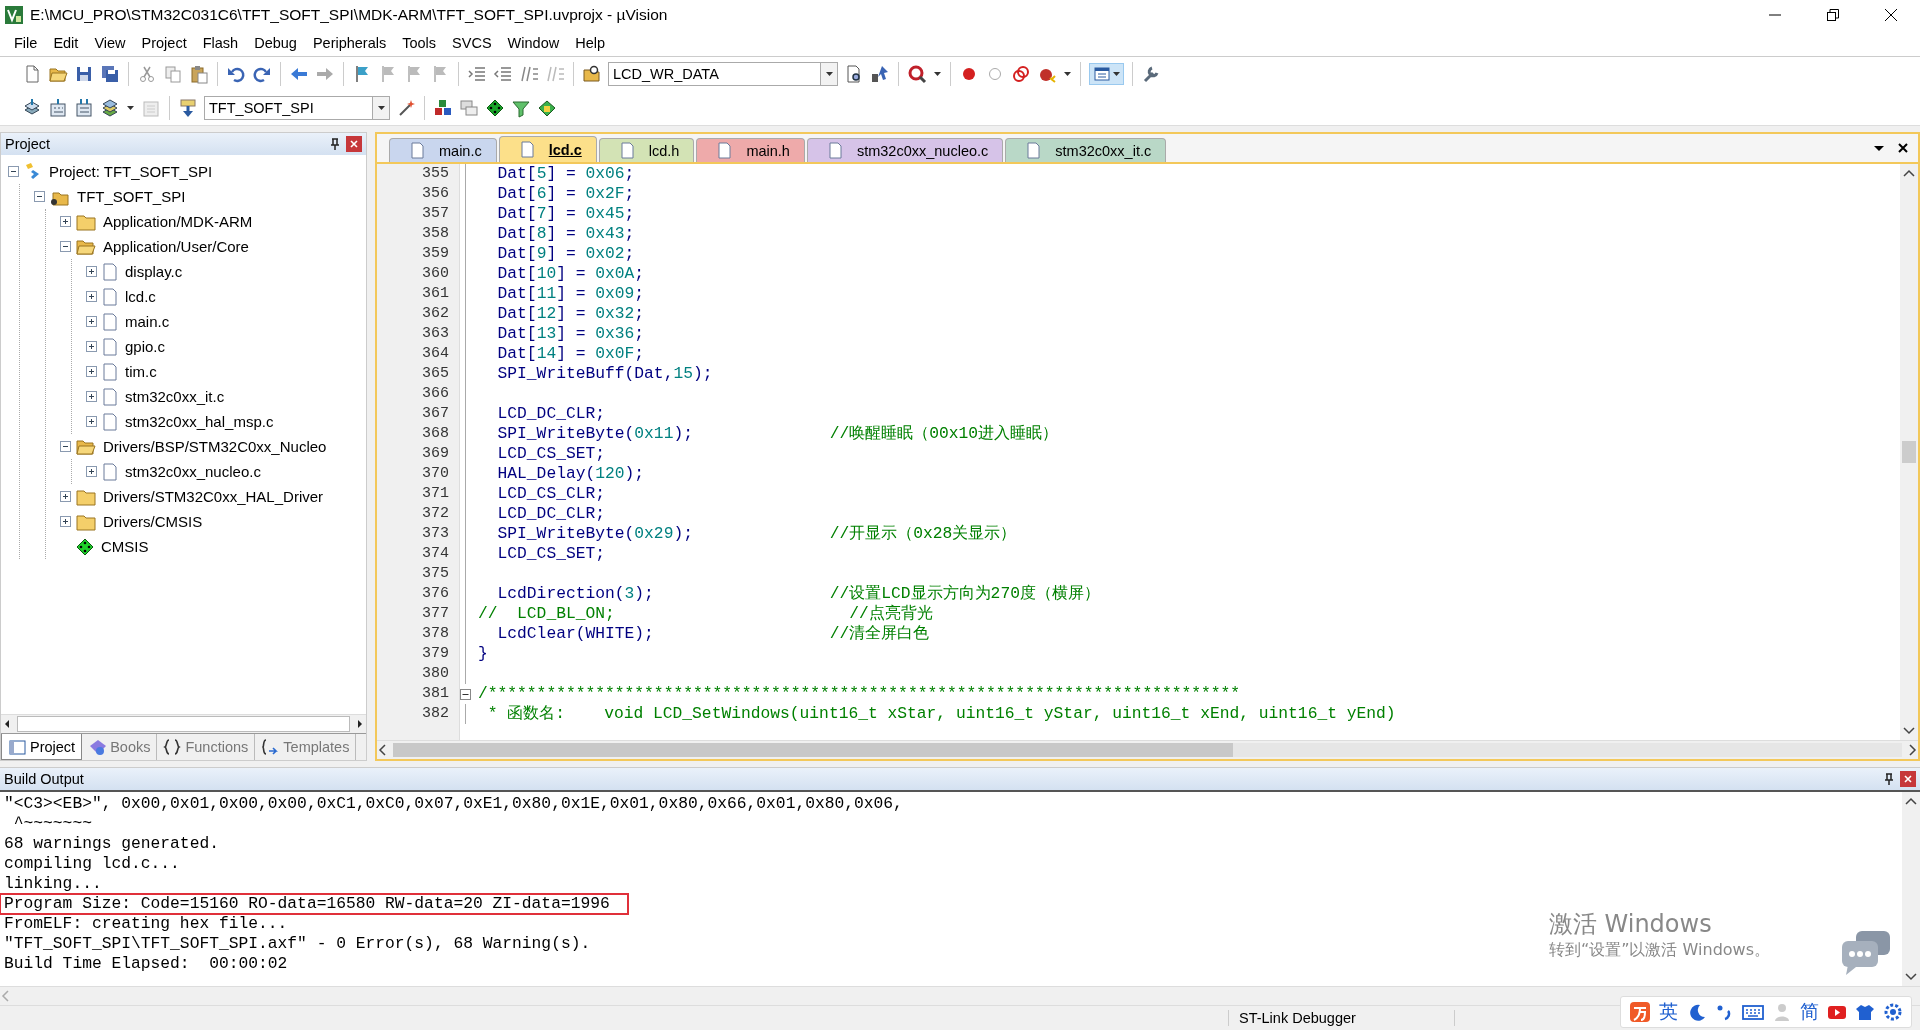 This screenshot has width=1920, height=1030. I want to click on scroll-left-icon, so click(383, 750).